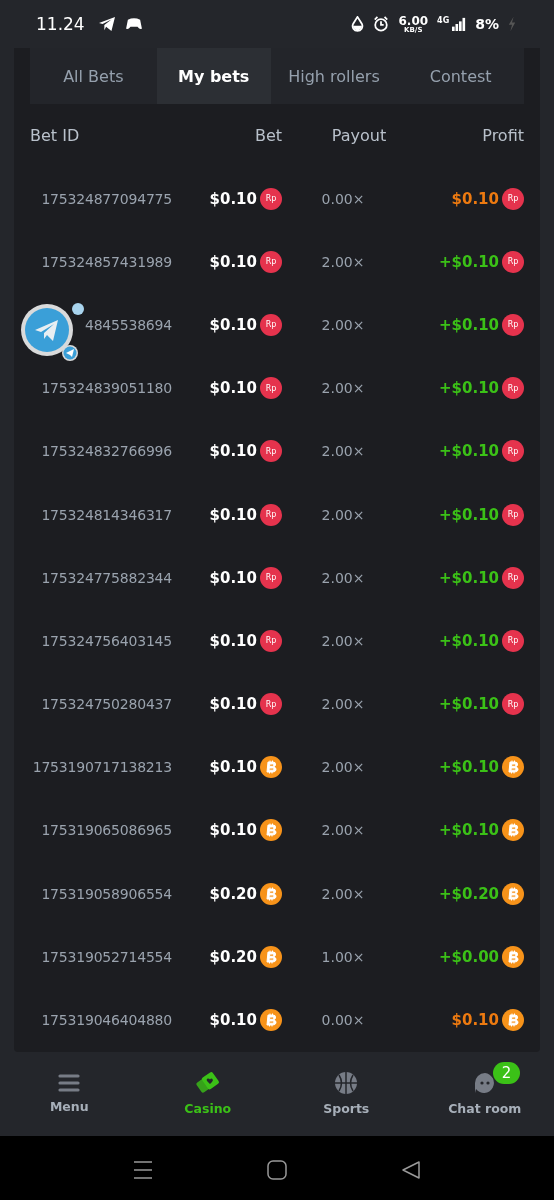 The height and width of the screenshot is (1200, 554). I want to click on home-icon, so click(277, 1169).